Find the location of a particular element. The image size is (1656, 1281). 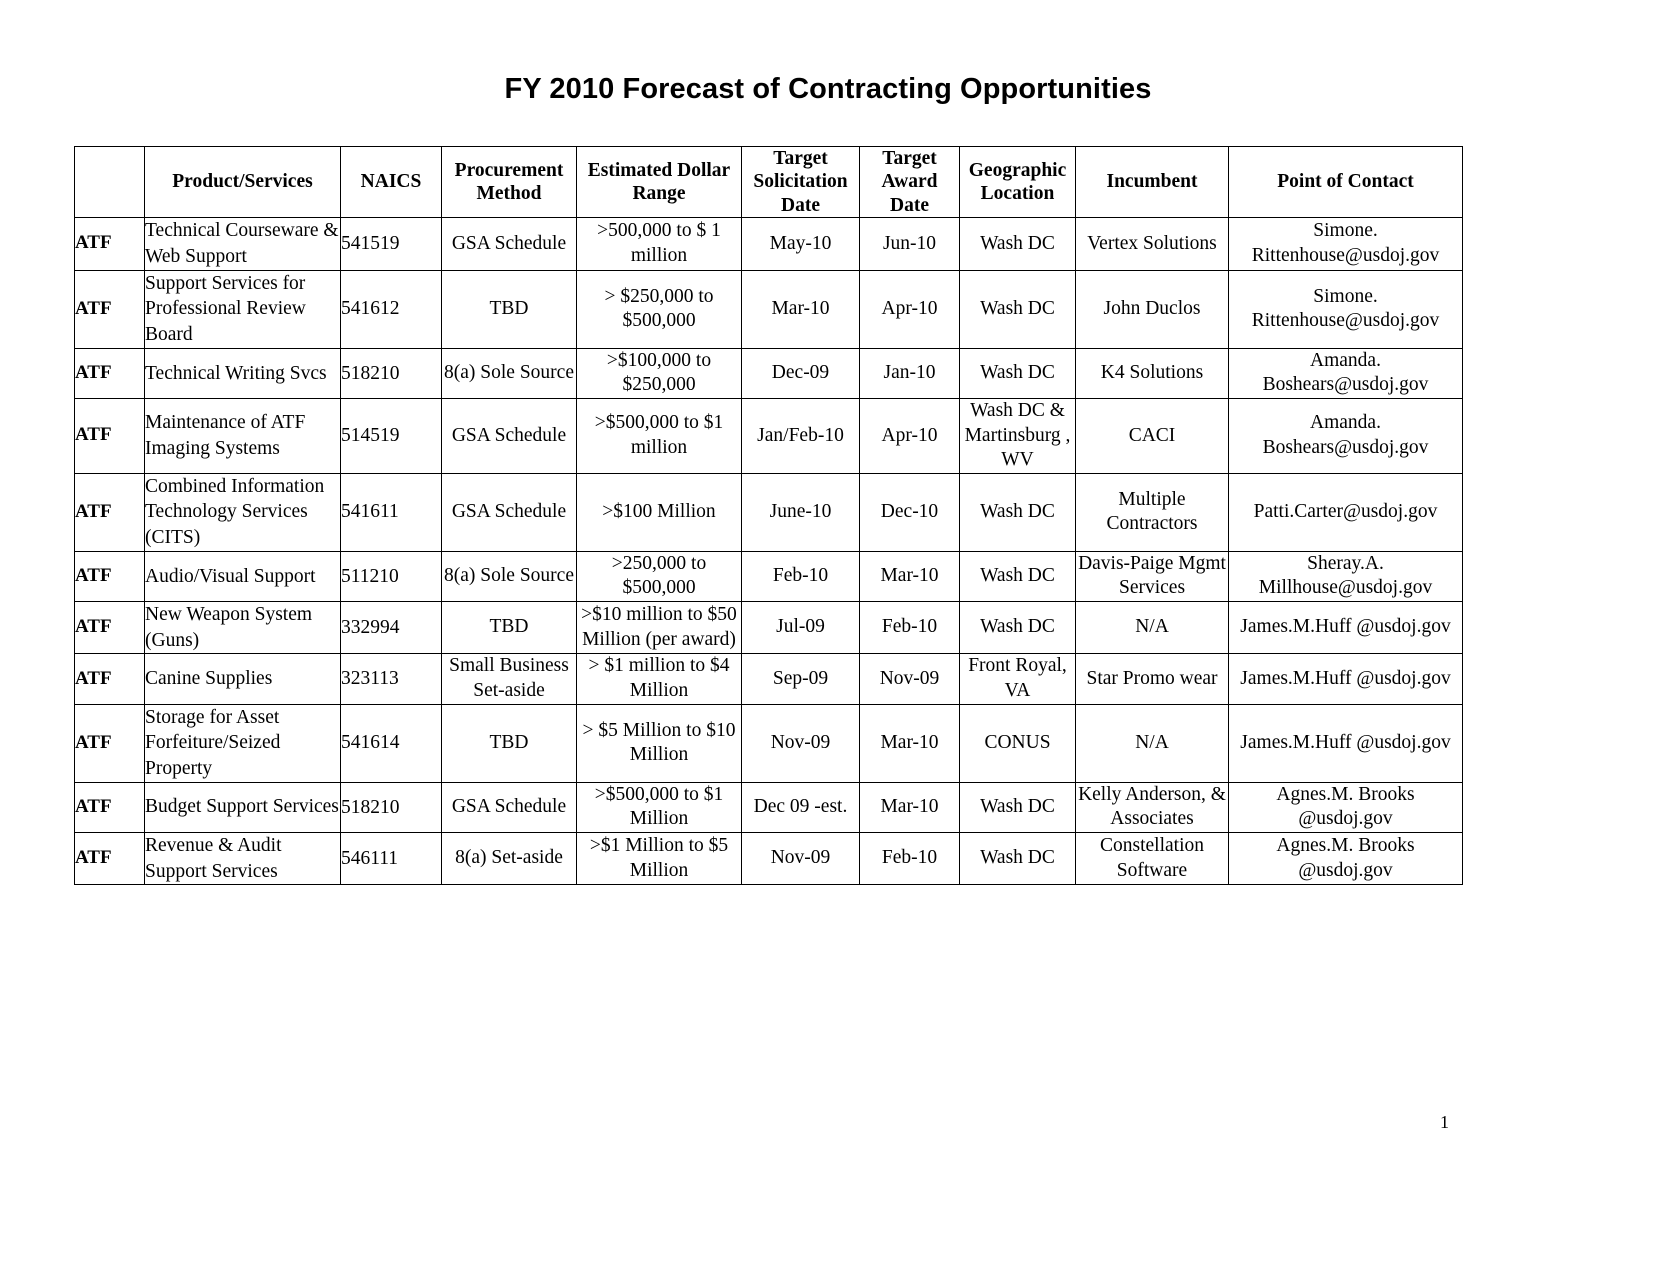

row-product-services: New Weapon System (Guns) is located at coordinates (242, 627).